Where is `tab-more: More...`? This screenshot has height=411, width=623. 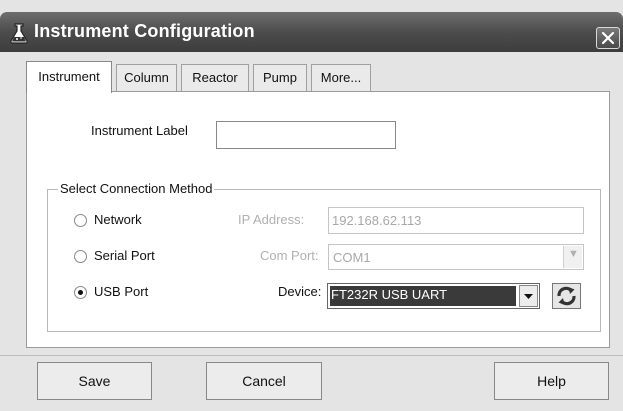
tab-more: More... is located at coordinates (341, 77).